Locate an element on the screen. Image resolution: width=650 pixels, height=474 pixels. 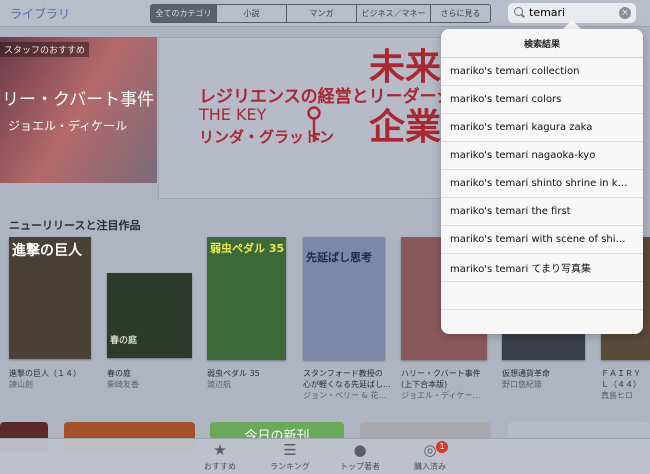
book-title: 進撃の巨人（１４） is located at coordinates (45, 373).